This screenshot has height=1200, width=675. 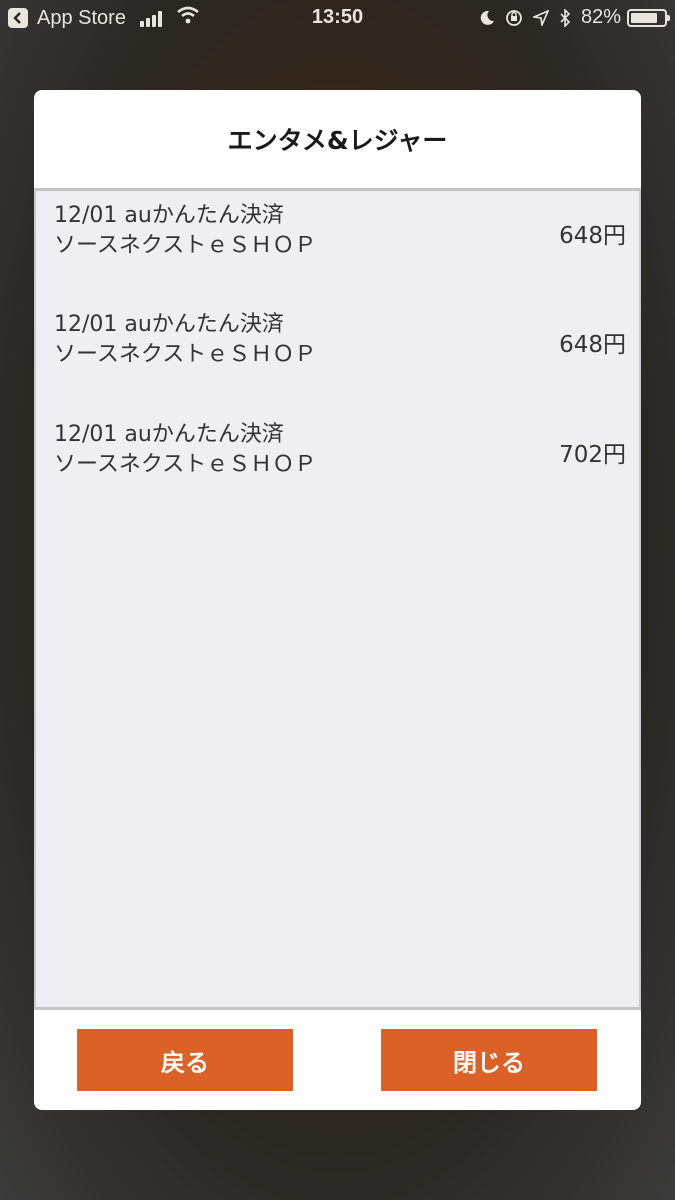 What do you see at coordinates (337, 19) in the screenshot?
I see `status-bar: App Store 13:50 82%` at bounding box center [337, 19].